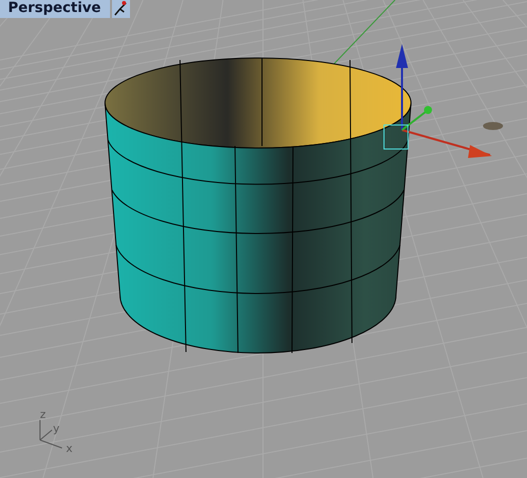  What do you see at coordinates (121, 9) in the screenshot?
I see `viewport-menu-icon` at bounding box center [121, 9].